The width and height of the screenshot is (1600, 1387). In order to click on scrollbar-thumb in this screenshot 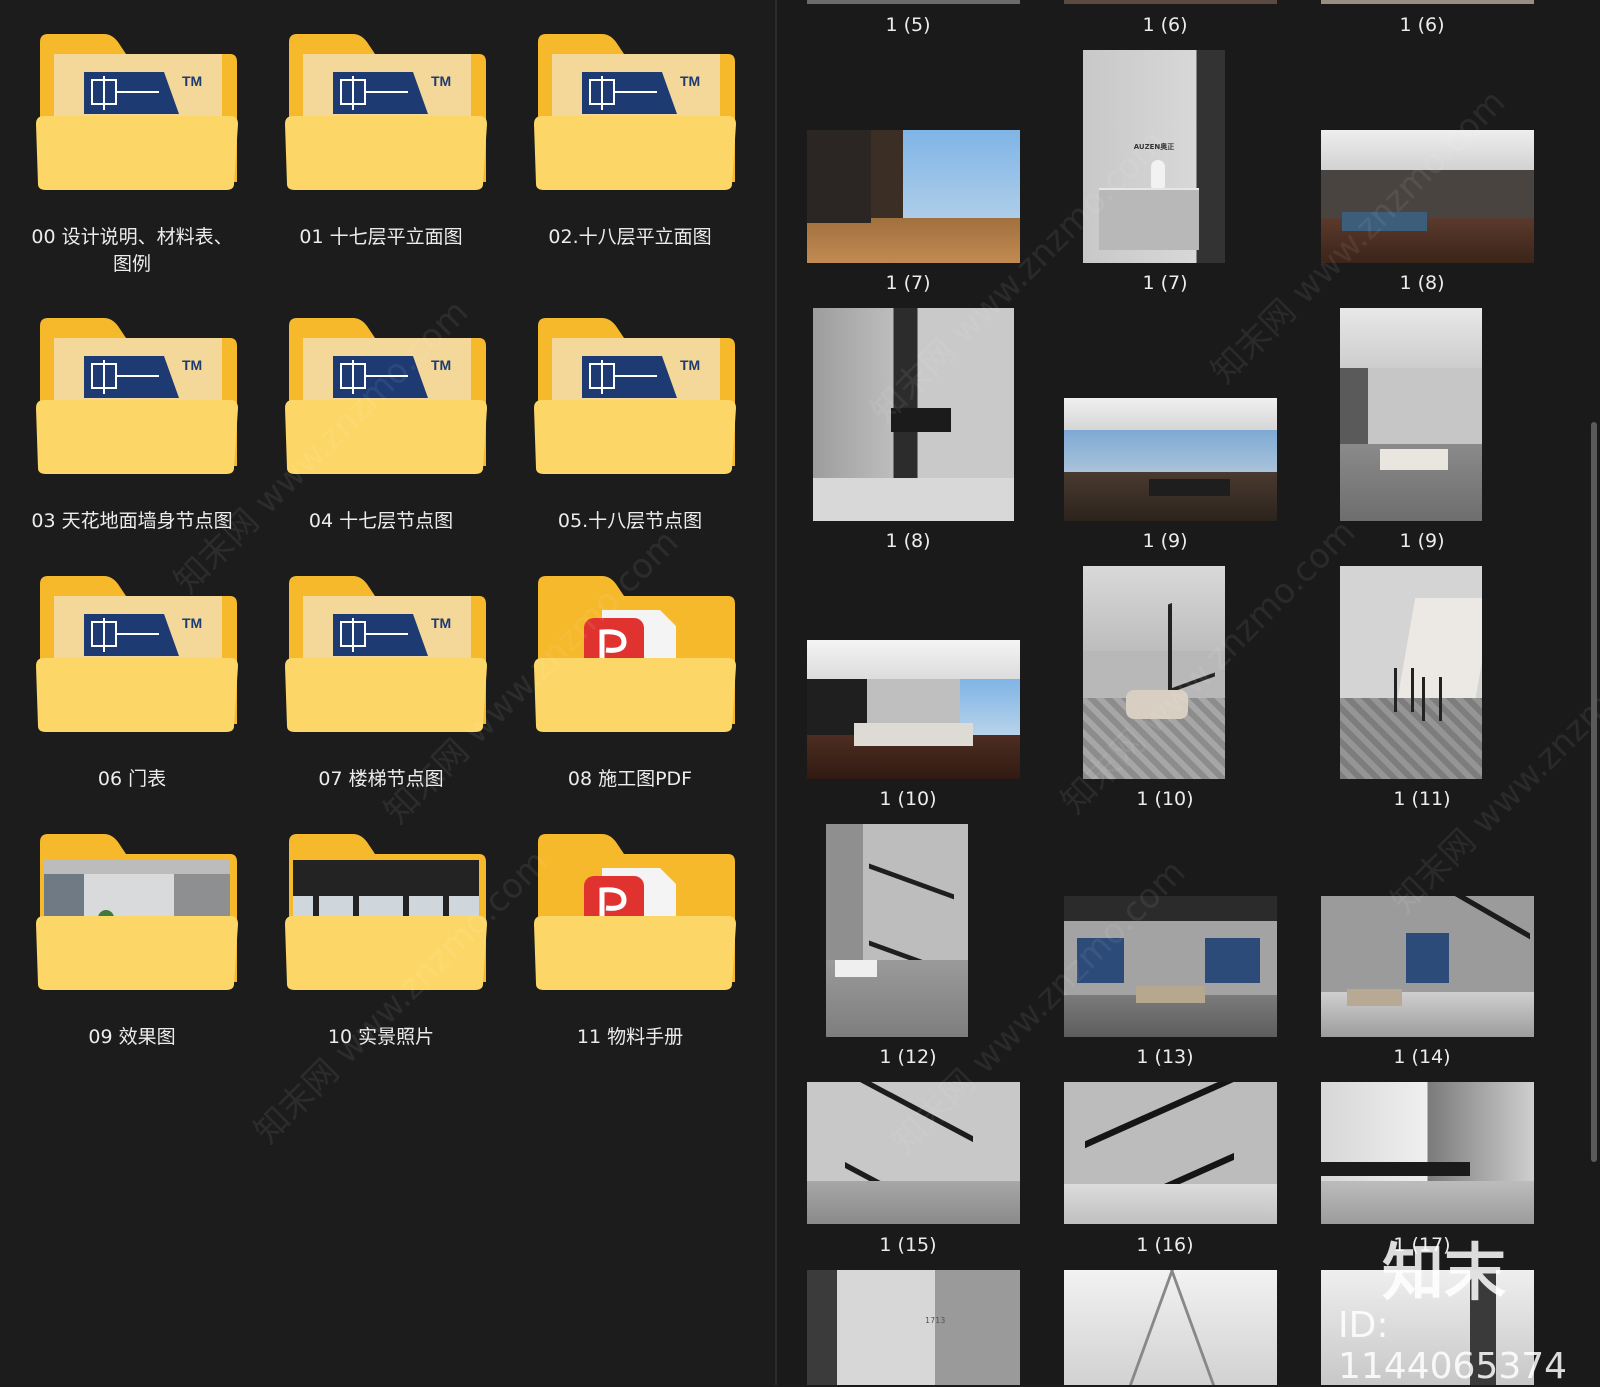, I will do `click(1594, 792)`.